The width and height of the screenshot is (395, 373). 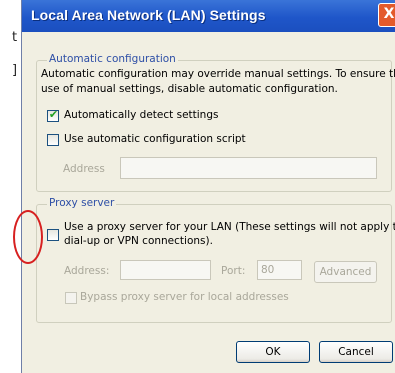 What do you see at coordinates (184, 297) in the screenshot?
I see `bypass-local-label: Bypass proxy server for local addresses` at bounding box center [184, 297].